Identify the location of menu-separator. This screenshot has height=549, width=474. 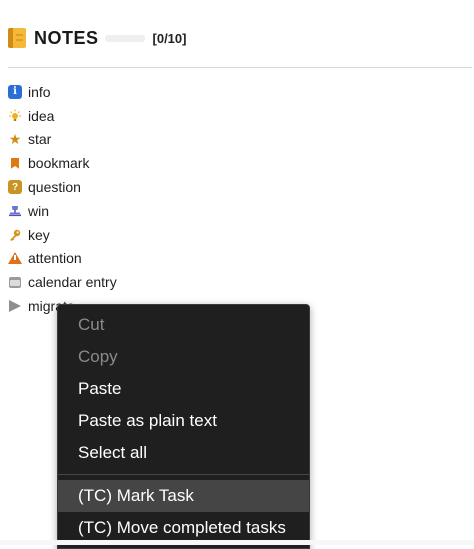
(183, 474).